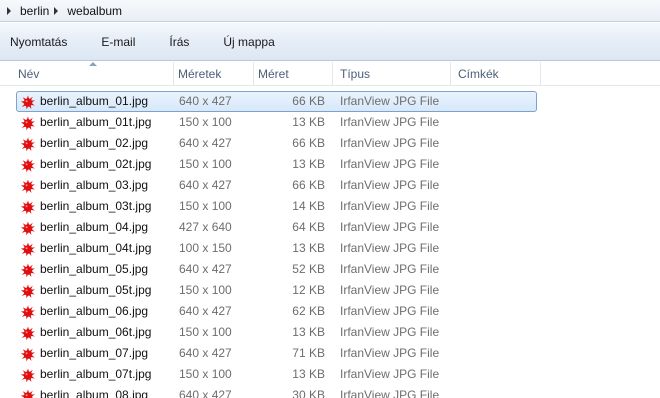 Image resolution: width=660 pixels, height=398 pixels. I want to click on column-header-size: Méret, so click(293, 74).